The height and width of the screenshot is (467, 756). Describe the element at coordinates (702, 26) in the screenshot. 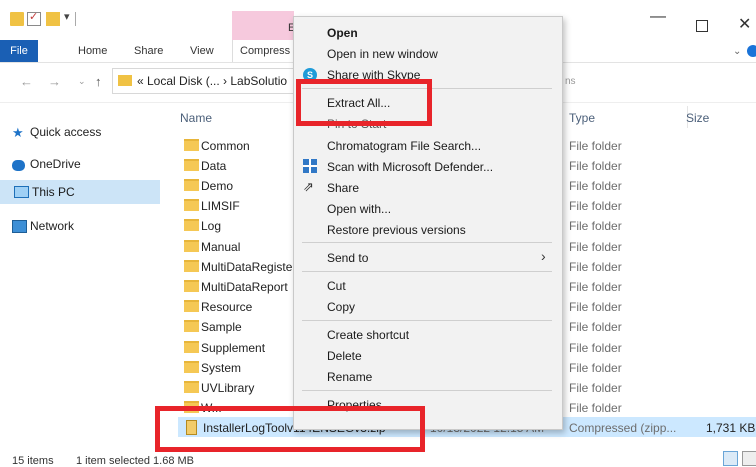

I see `maximize-icon` at that location.